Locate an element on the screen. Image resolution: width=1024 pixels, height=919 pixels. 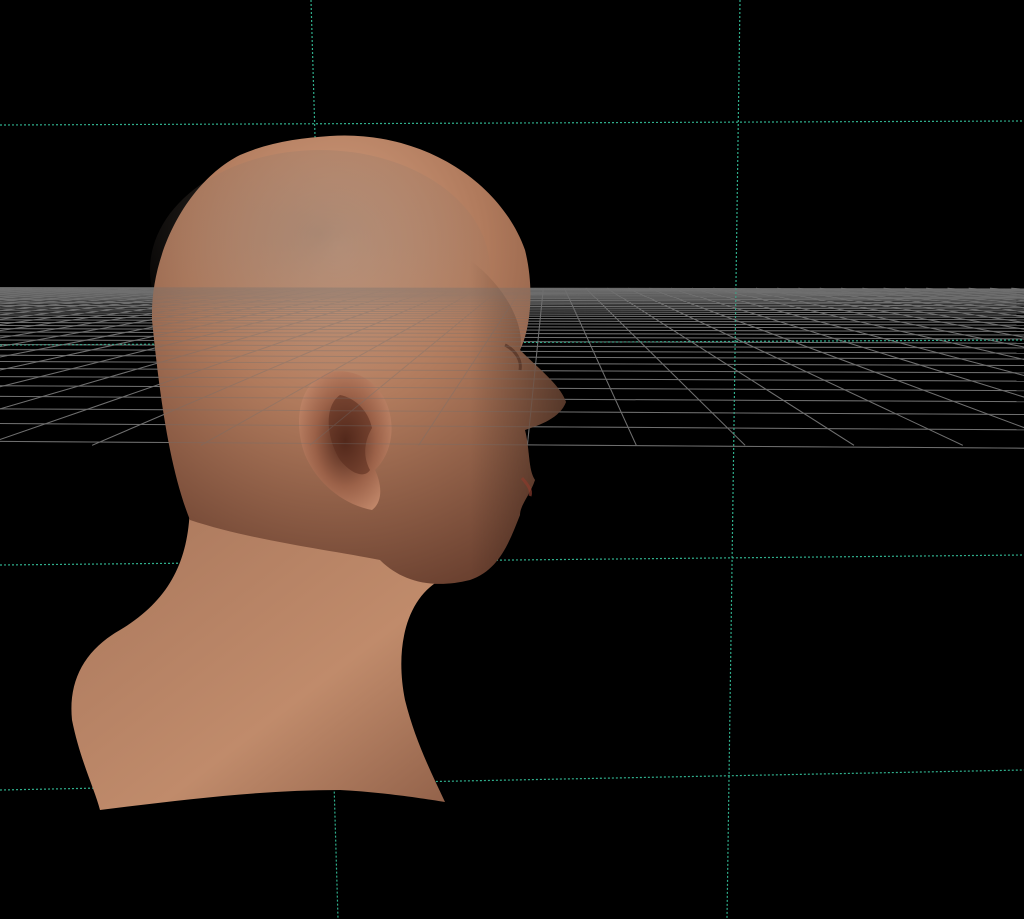
guide-line-horizontal-low is located at coordinates (512, 560).